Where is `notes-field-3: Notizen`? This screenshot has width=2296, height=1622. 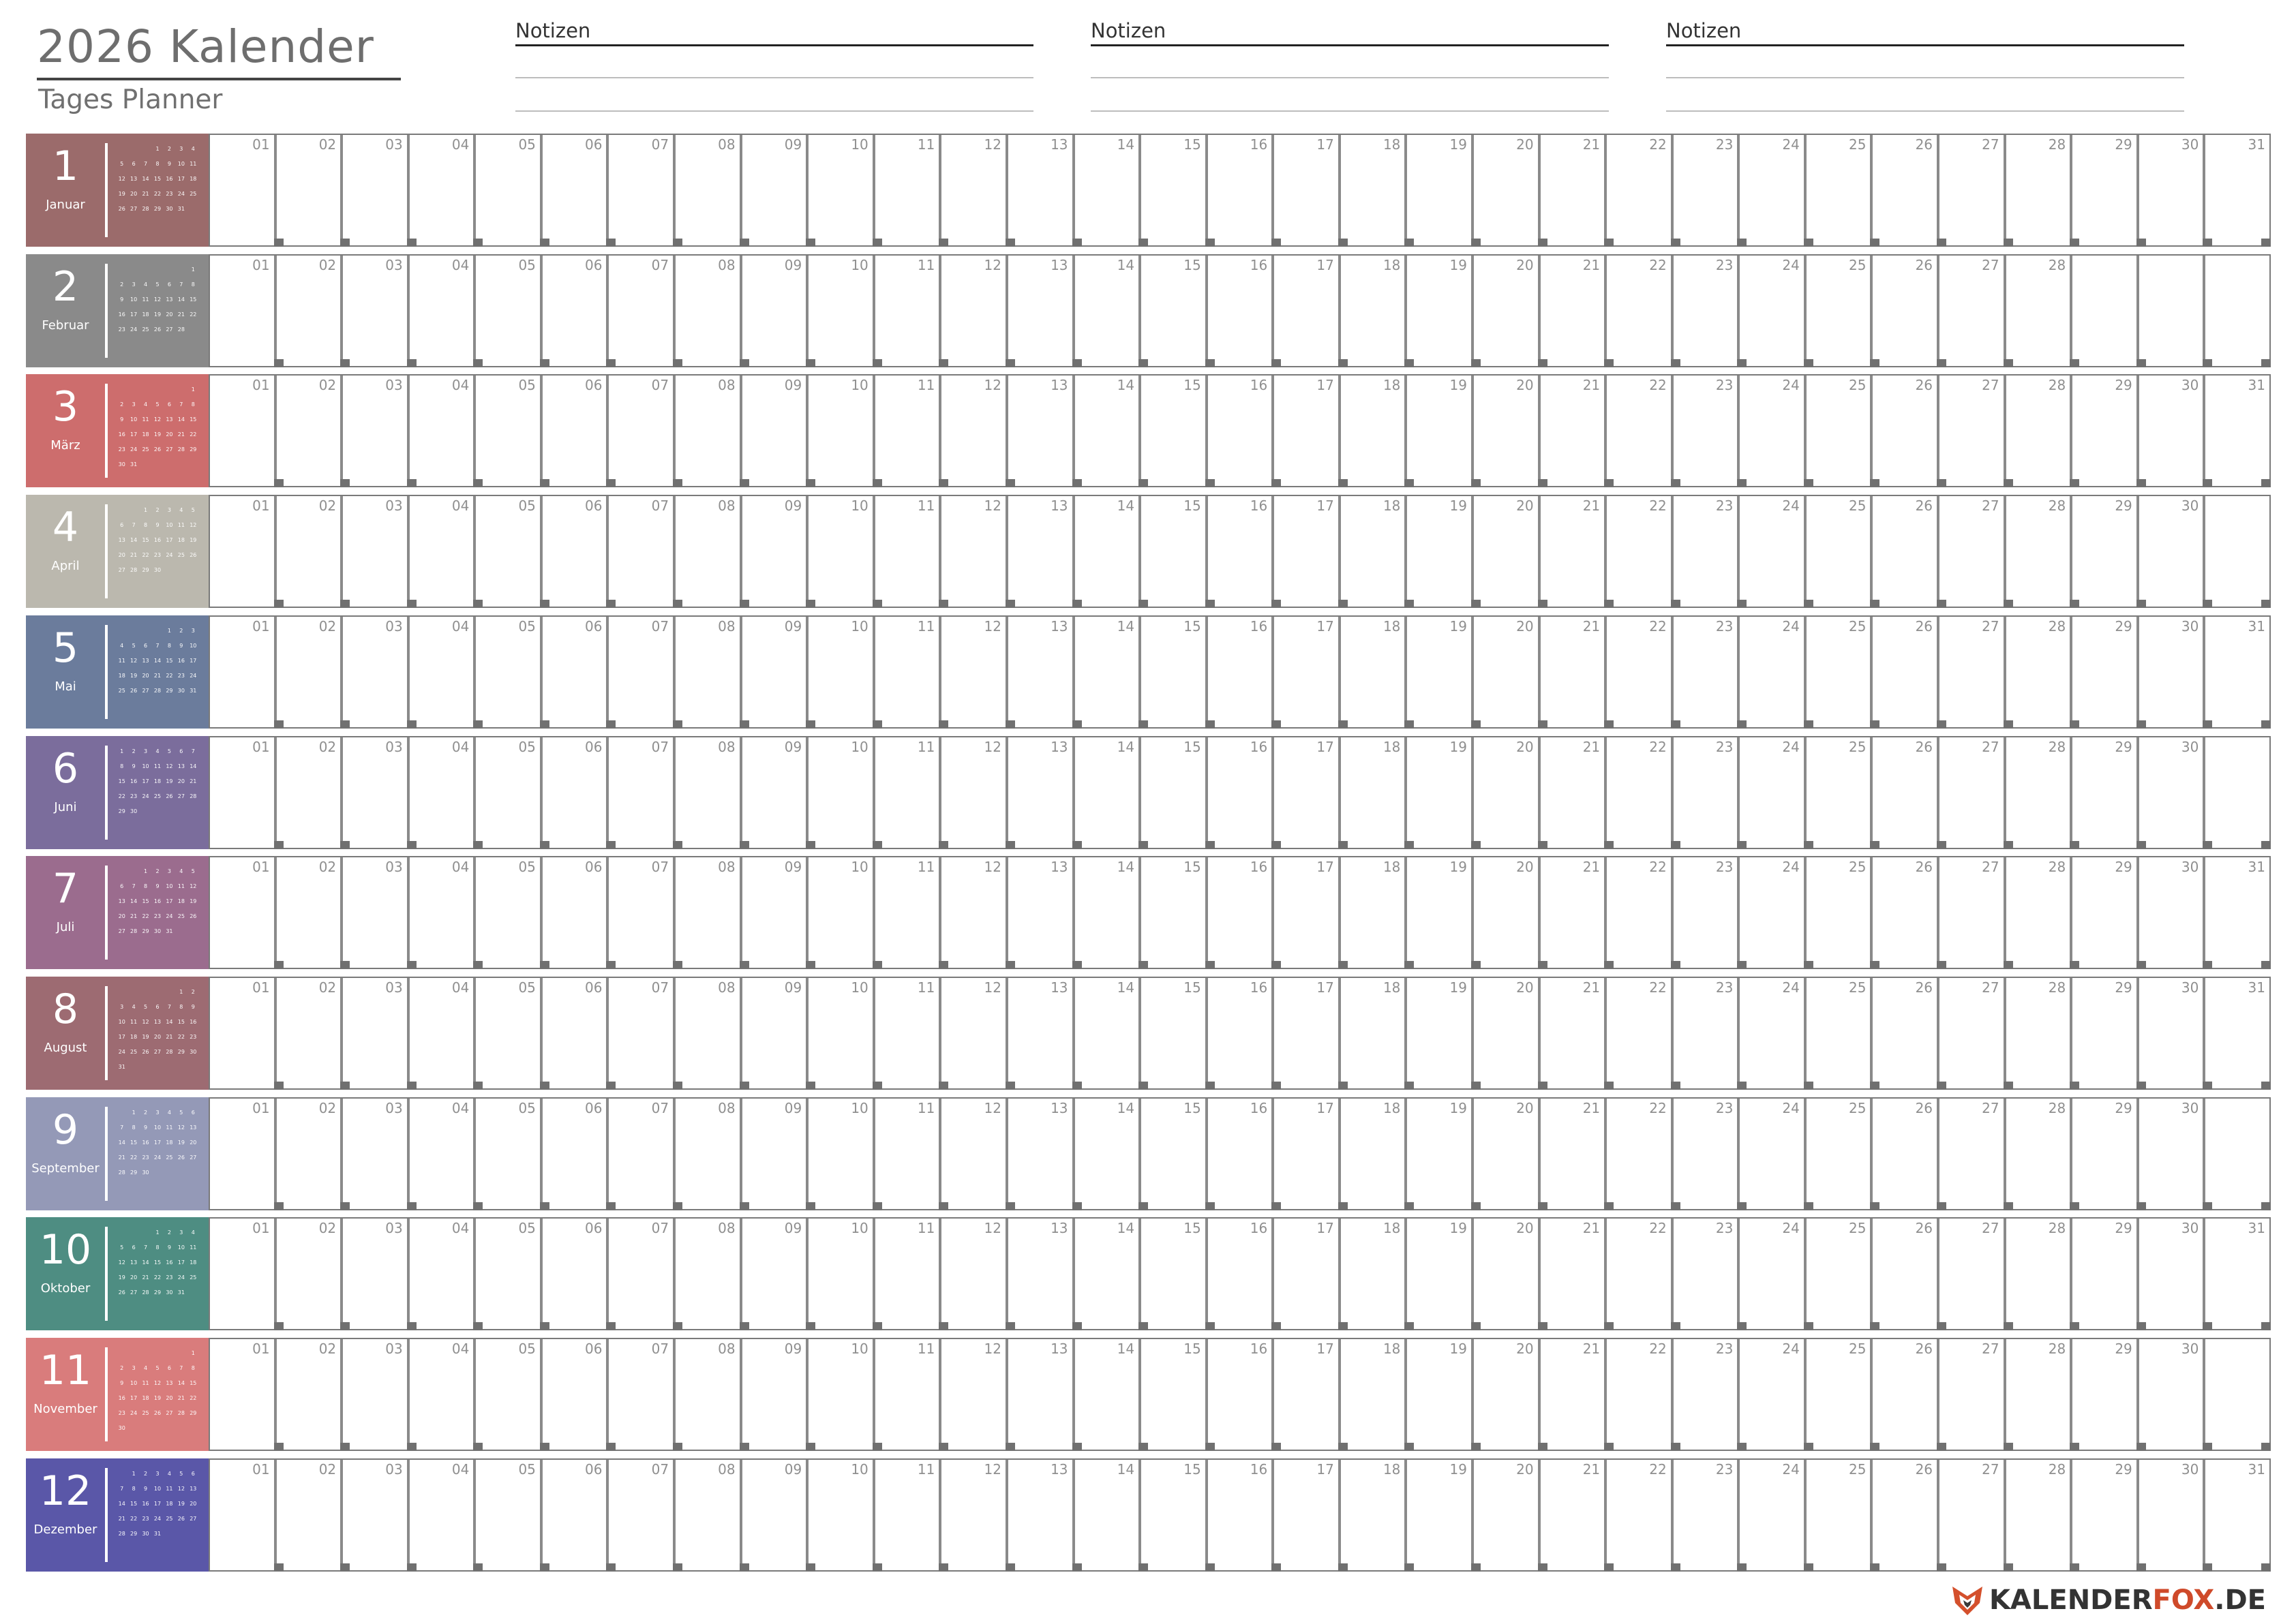 notes-field-3: Notizen is located at coordinates (1925, 66).